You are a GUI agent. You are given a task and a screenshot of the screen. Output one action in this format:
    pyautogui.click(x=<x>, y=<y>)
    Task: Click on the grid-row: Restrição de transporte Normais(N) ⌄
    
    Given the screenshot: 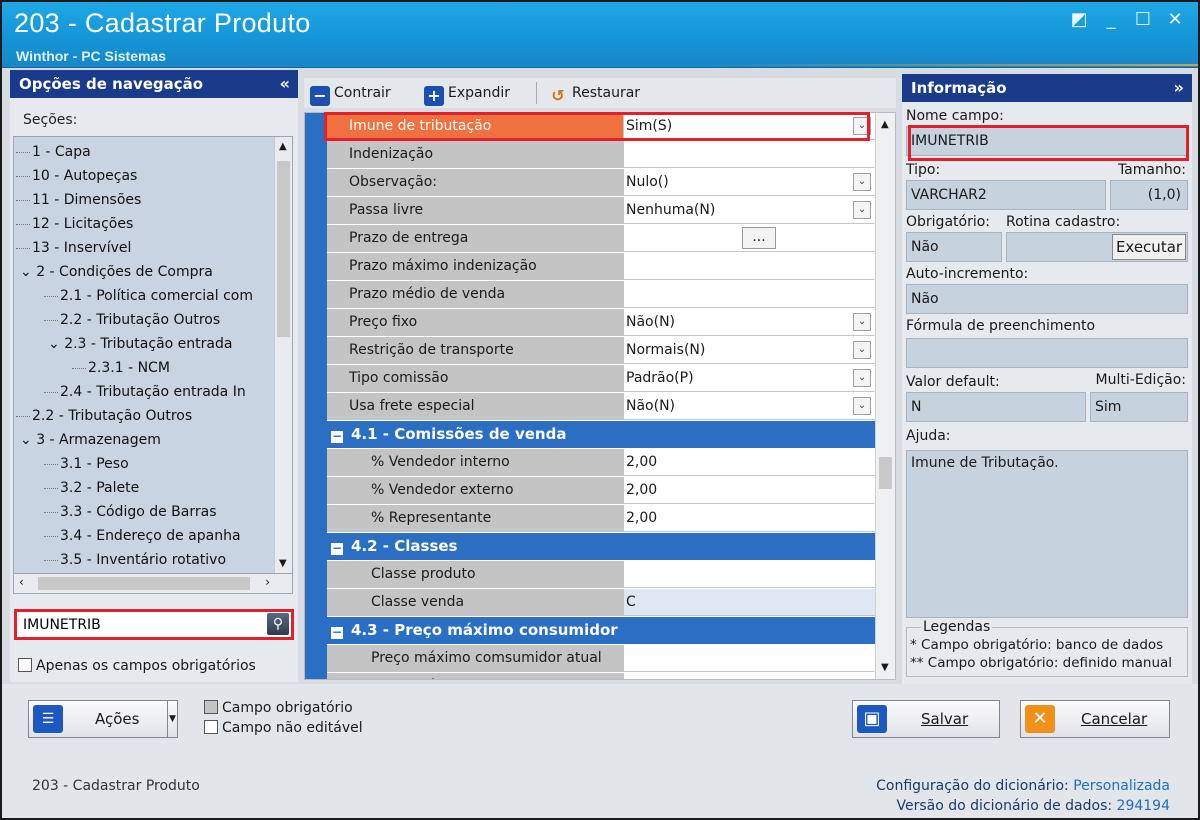 What is the action you would take?
    pyautogui.click(x=601, y=350)
    